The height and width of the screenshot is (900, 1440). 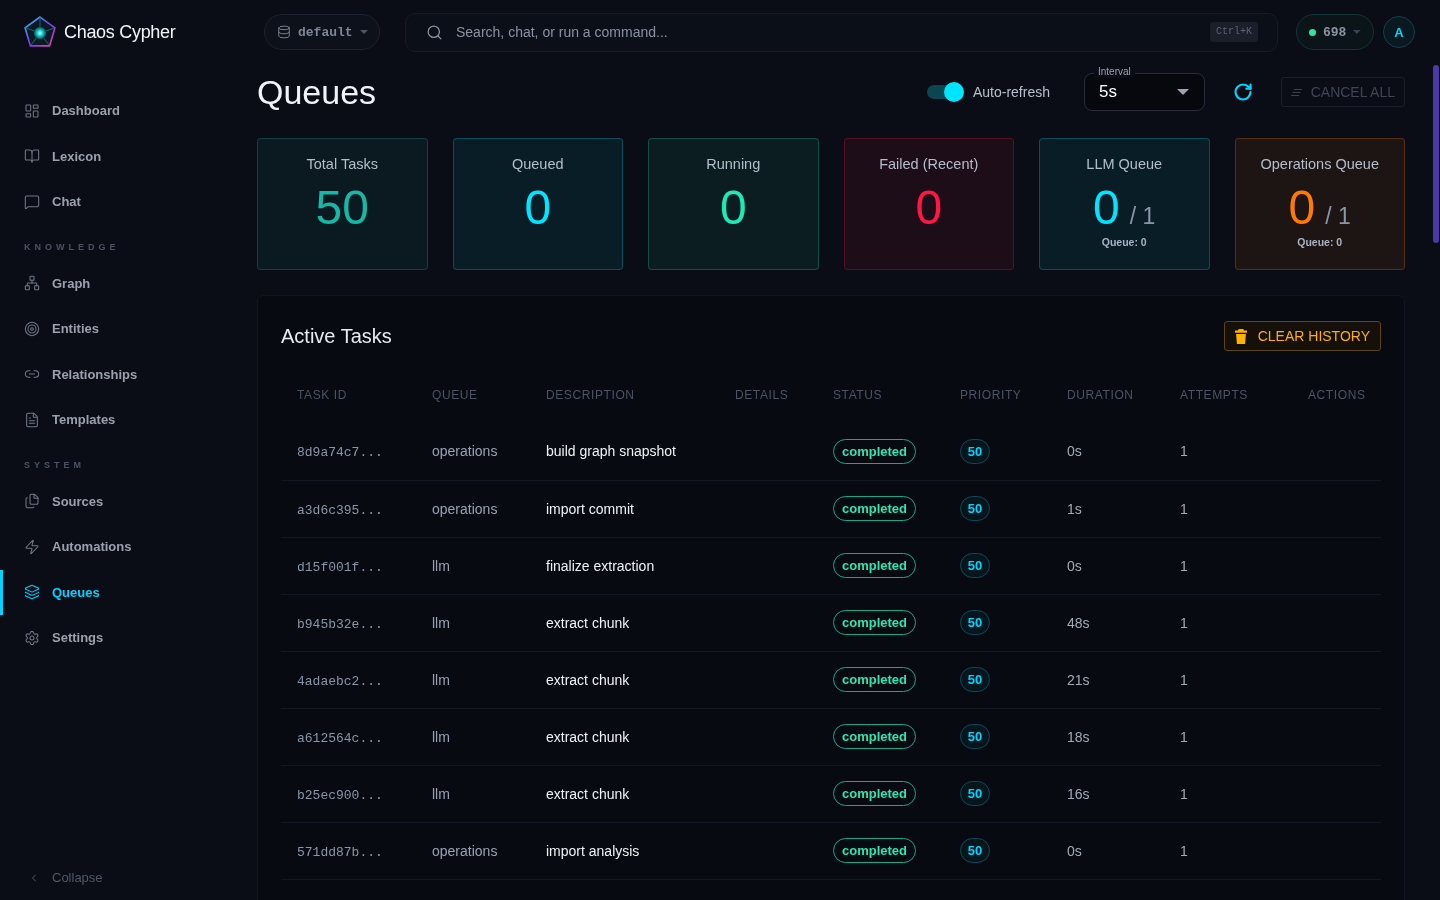 What do you see at coordinates (336, 336) in the screenshot?
I see `panel-title: Active Tasks` at bounding box center [336, 336].